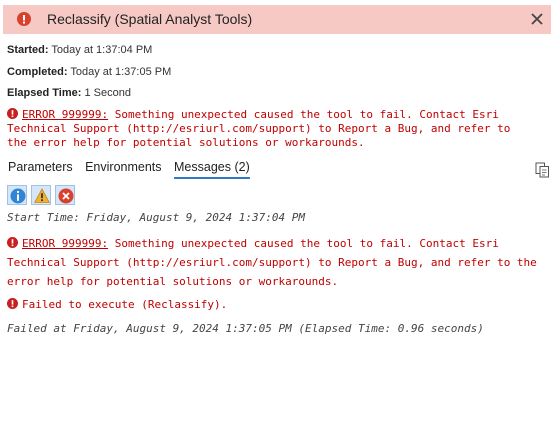 This screenshot has width=555, height=441. What do you see at coordinates (537, 19) in the screenshot?
I see `close-icon` at bounding box center [537, 19].